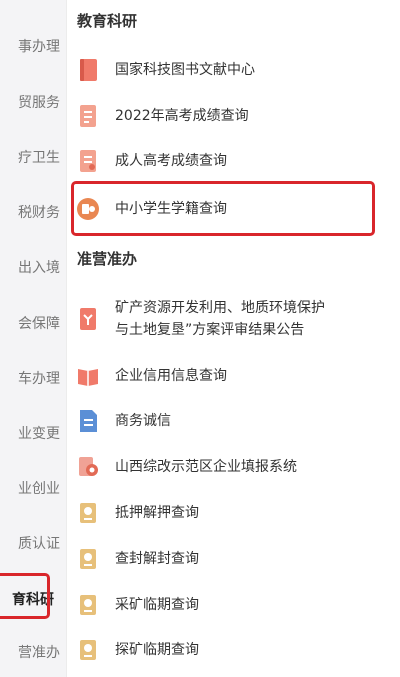 The height and width of the screenshot is (677, 400). What do you see at coordinates (220, 308) in the screenshot?
I see `list-item-label-line1: 矿产资源开发利用、地质环境保护` at bounding box center [220, 308].